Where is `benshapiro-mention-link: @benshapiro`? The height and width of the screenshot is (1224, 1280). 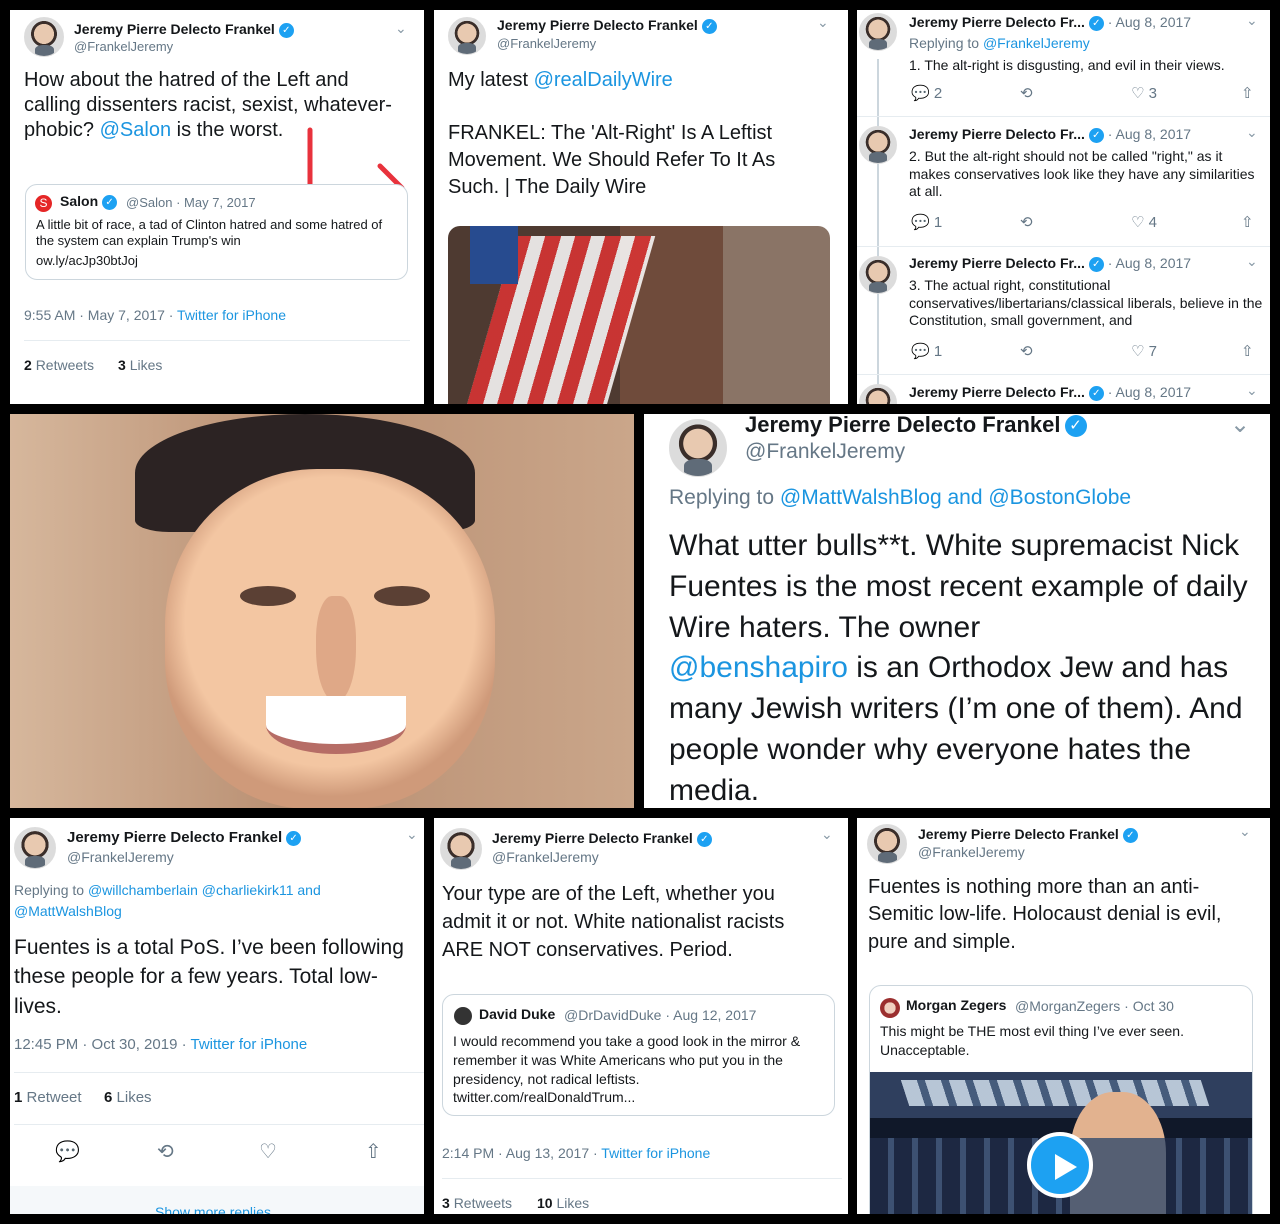
benshapiro-mention-link: @benshapiro is located at coordinates (758, 667).